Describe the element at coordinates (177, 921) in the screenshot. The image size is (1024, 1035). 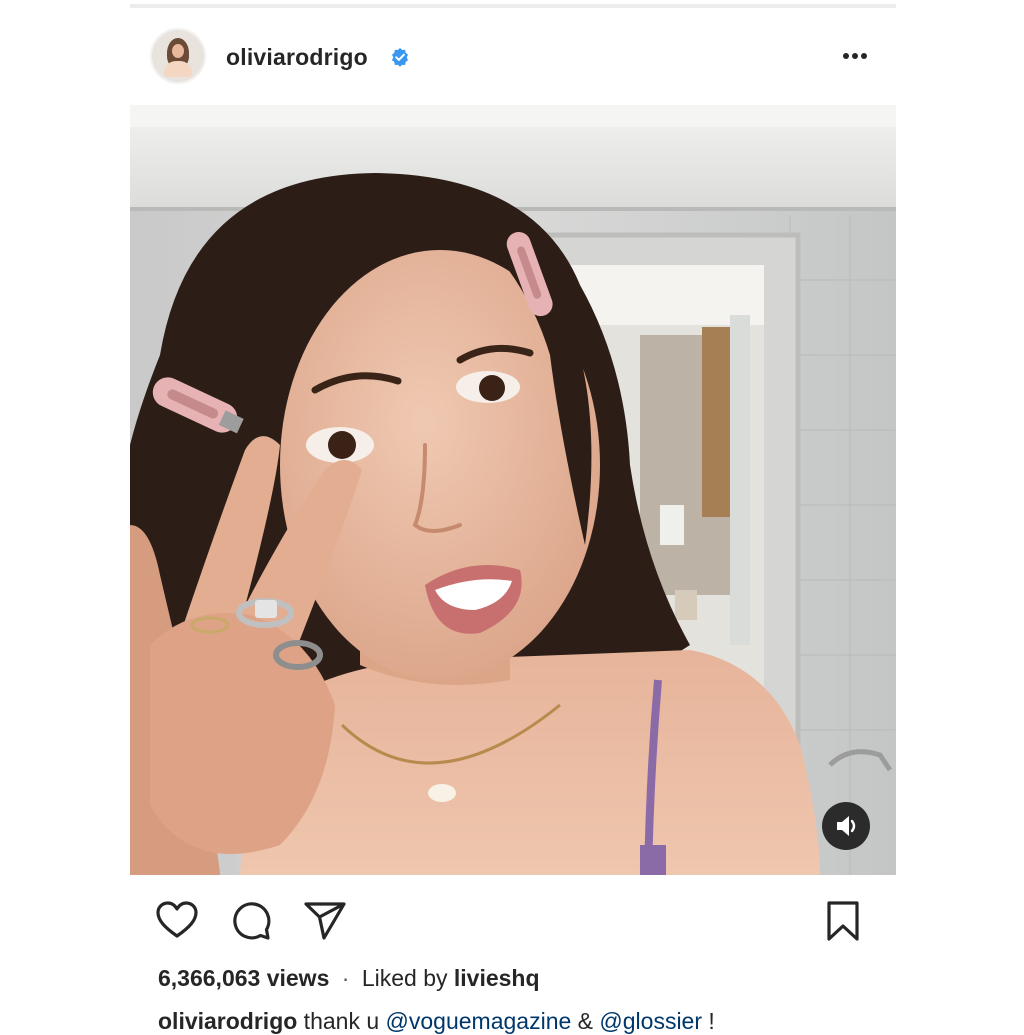
I see `heart-icon` at that location.